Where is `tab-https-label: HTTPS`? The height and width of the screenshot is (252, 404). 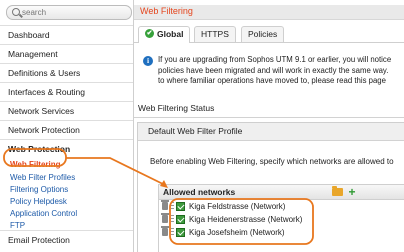 tab-https-label: HTTPS is located at coordinates (215, 34).